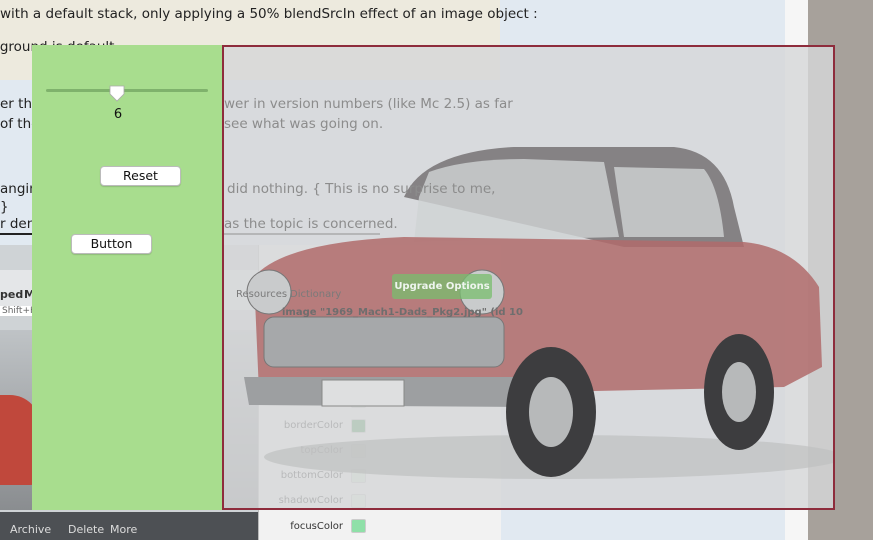 This screenshot has height=540, width=873. What do you see at coordinates (30, 529) in the screenshot?
I see `archive-button: Archive` at bounding box center [30, 529].